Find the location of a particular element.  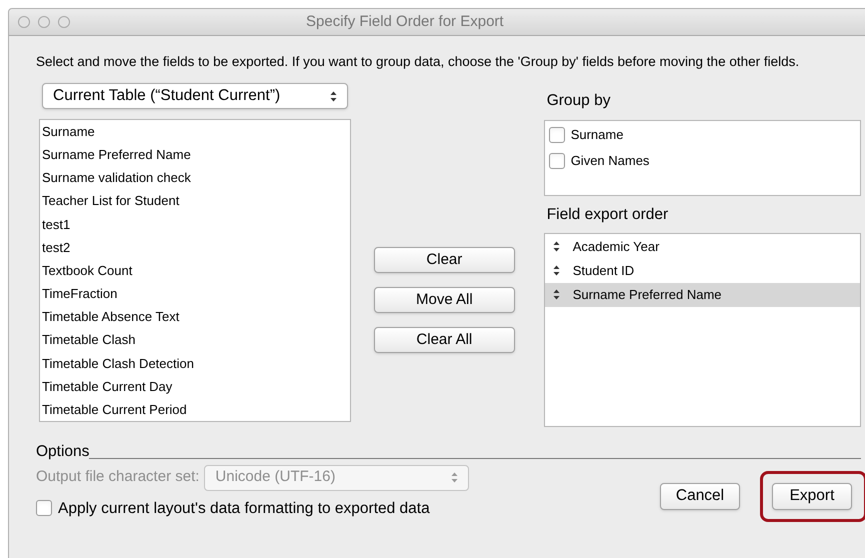

group-by-option: Given Names is located at coordinates (610, 160).